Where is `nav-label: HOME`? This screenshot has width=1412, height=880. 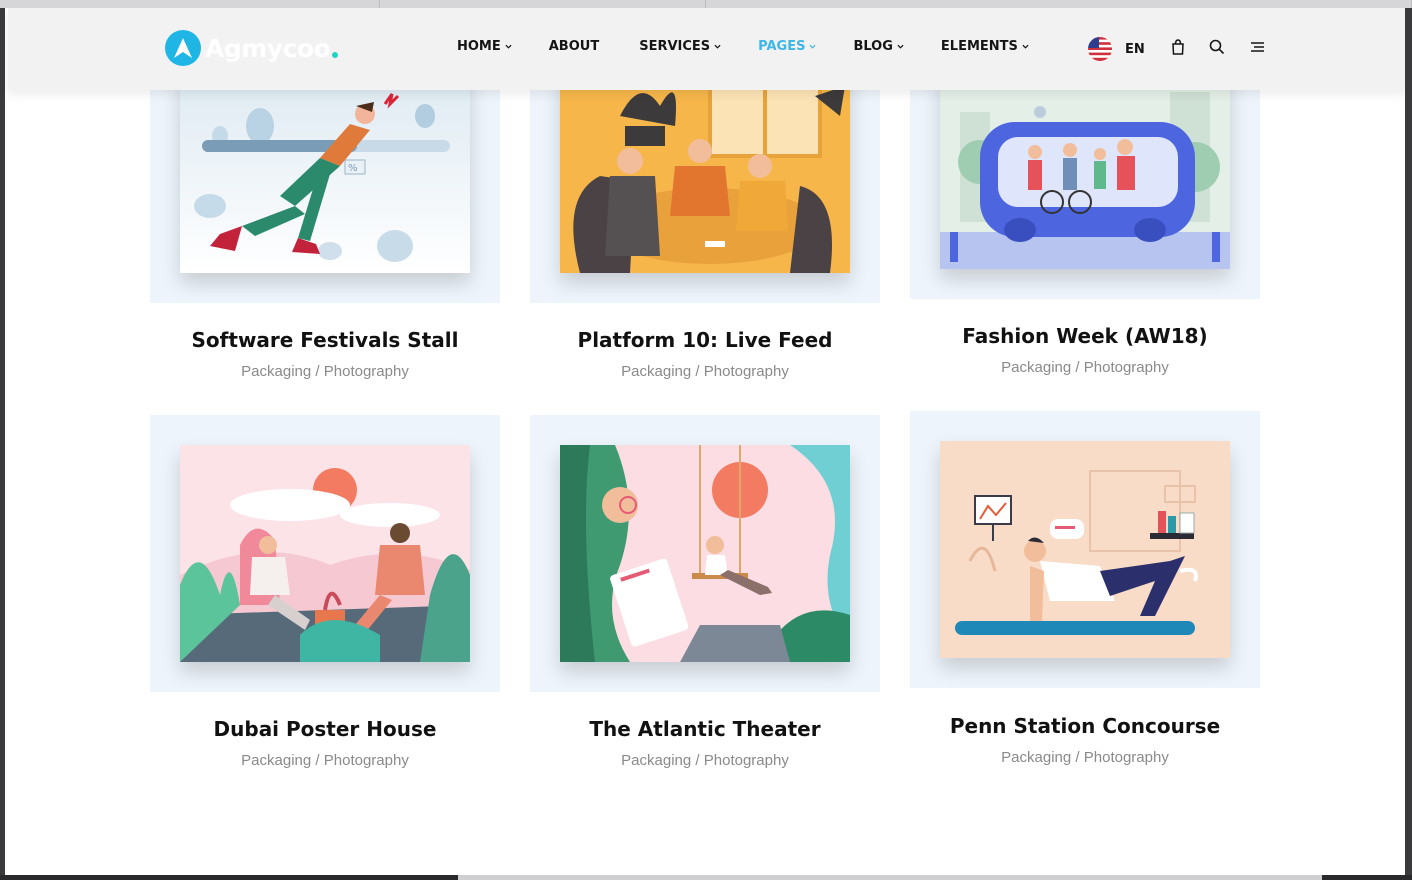 nav-label: HOME is located at coordinates (479, 46).